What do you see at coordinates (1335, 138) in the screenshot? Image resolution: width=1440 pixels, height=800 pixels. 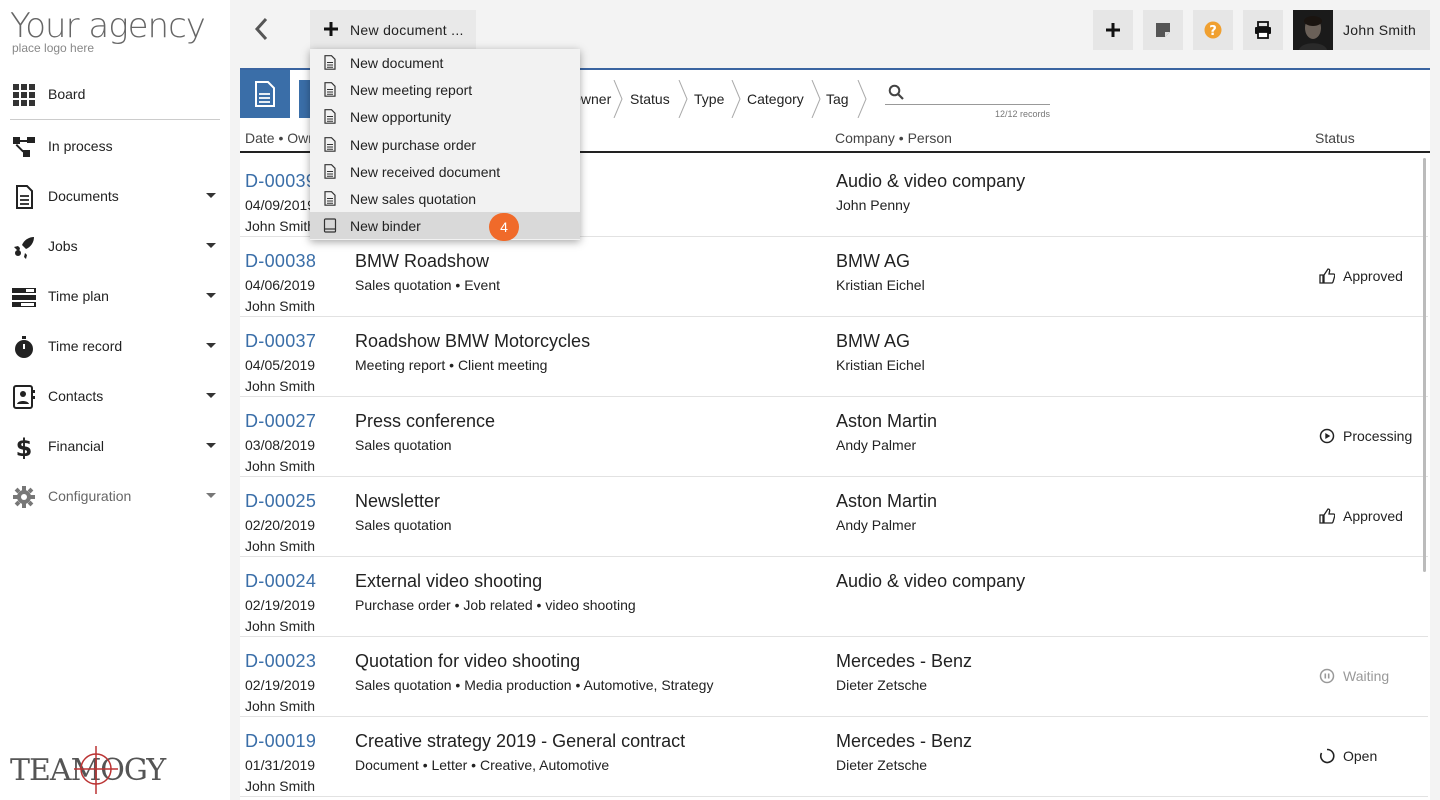 I see `column-header-status: Status` at bounding box center [1335, 138].